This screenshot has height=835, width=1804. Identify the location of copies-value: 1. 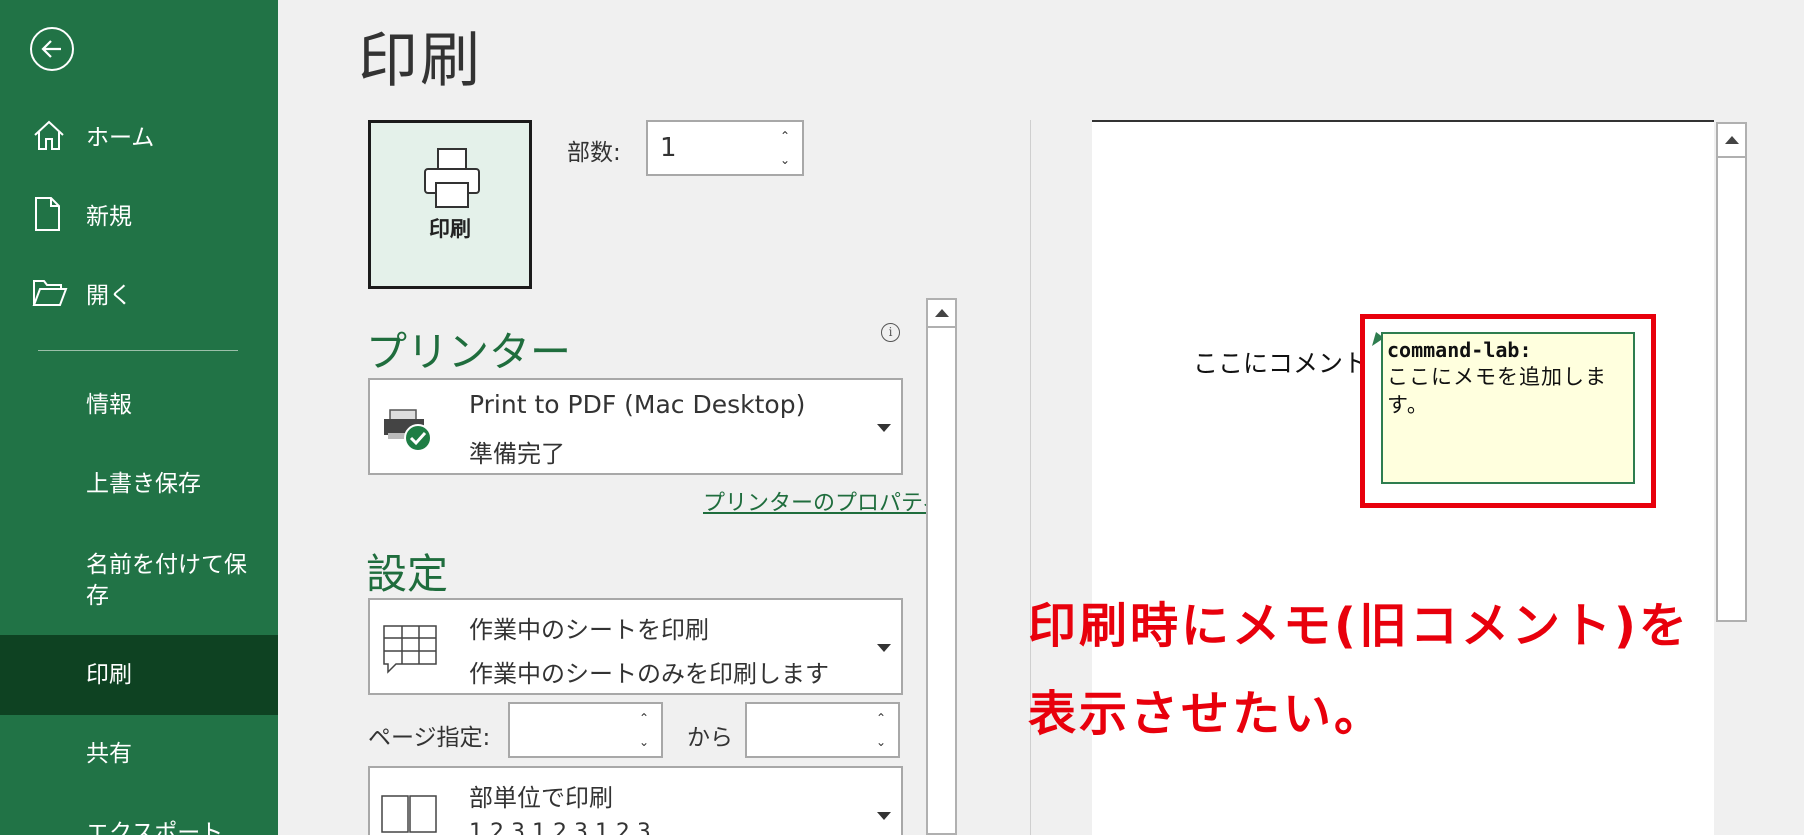
(668, 148).